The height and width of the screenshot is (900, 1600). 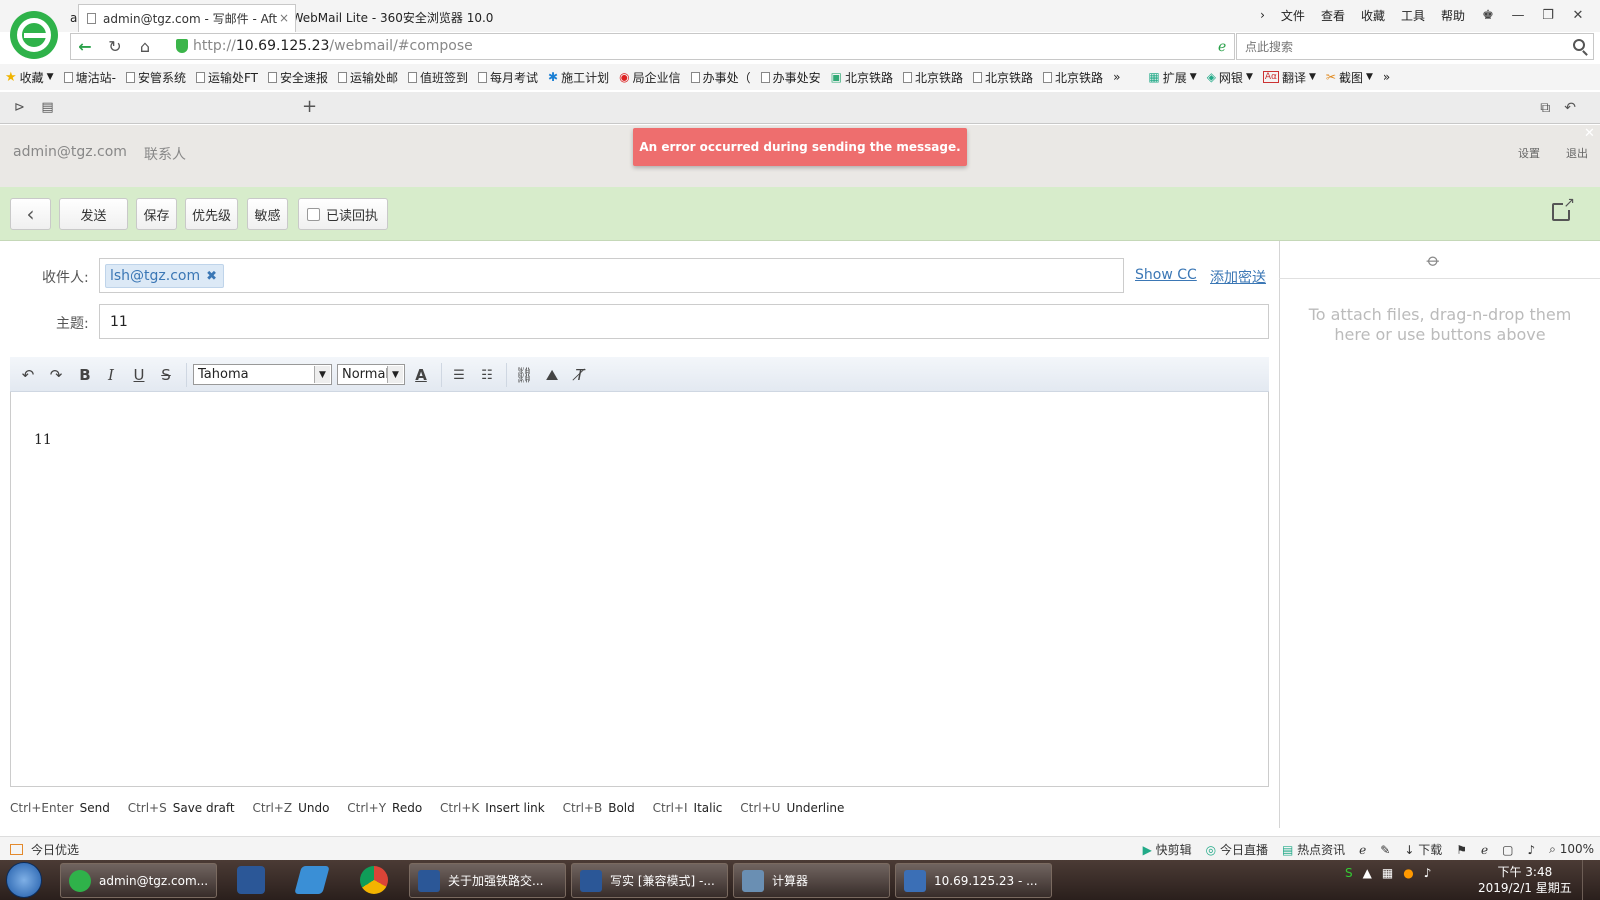 I want to click on sidebar-toggle-icon: ⊳ ▤, so click(x=34, y=107).